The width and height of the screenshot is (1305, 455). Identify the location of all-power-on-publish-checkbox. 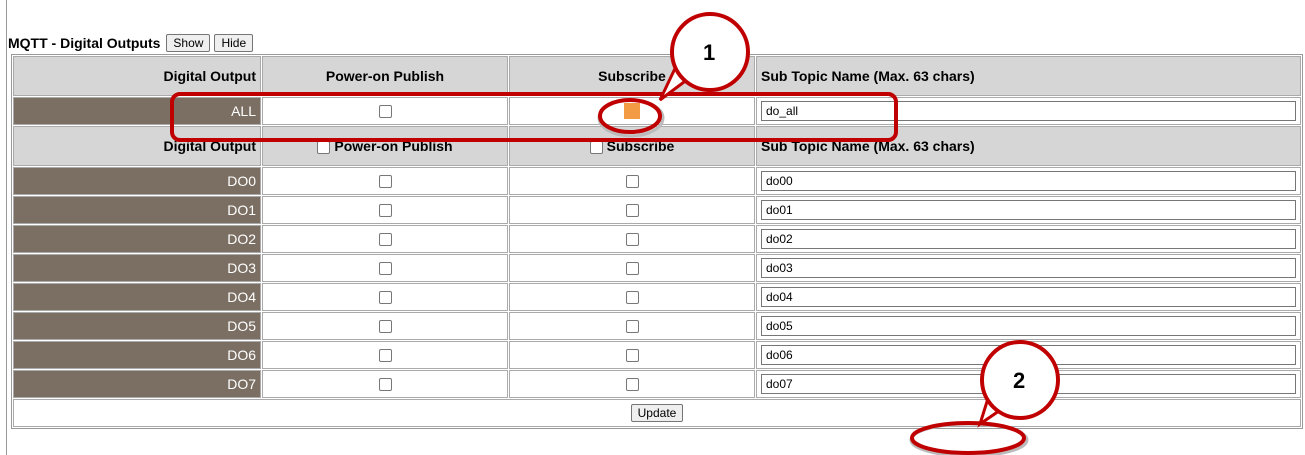
(385, 112).